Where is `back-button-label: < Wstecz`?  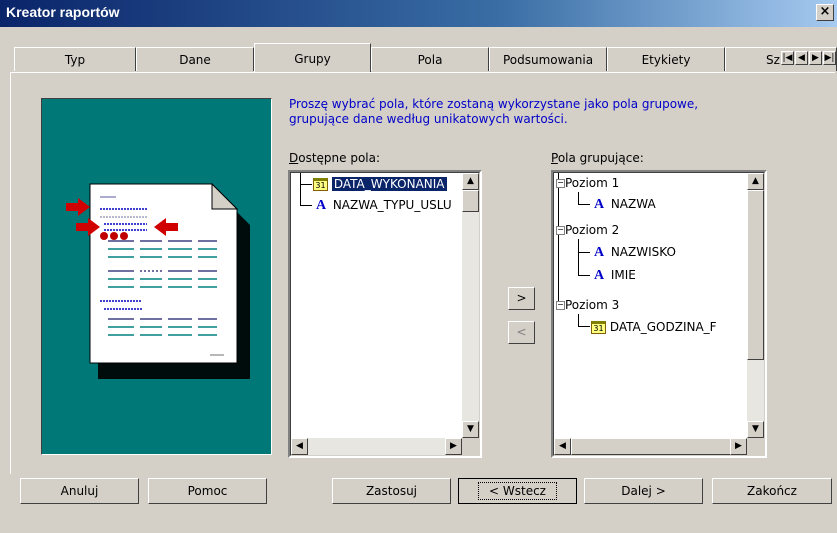 back-button-label: < Wstecz is located at coordinates (517, 491).